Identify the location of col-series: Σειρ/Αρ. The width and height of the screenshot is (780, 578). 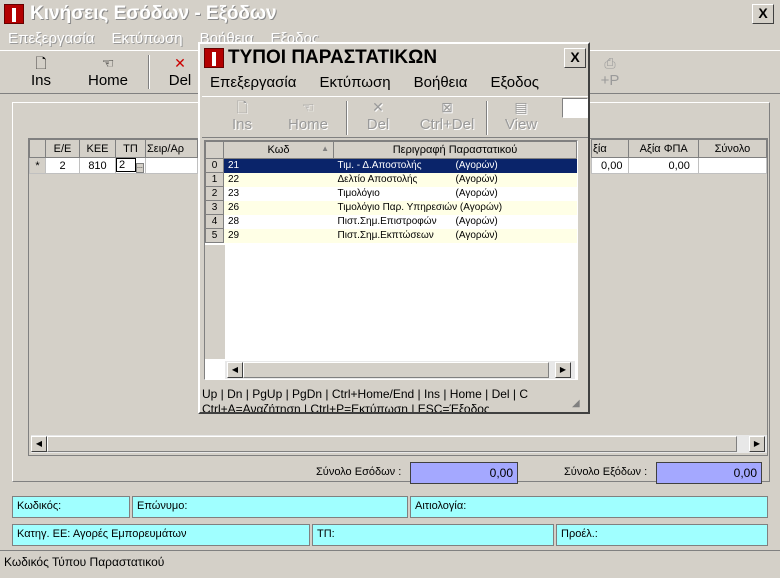
(171, 148).